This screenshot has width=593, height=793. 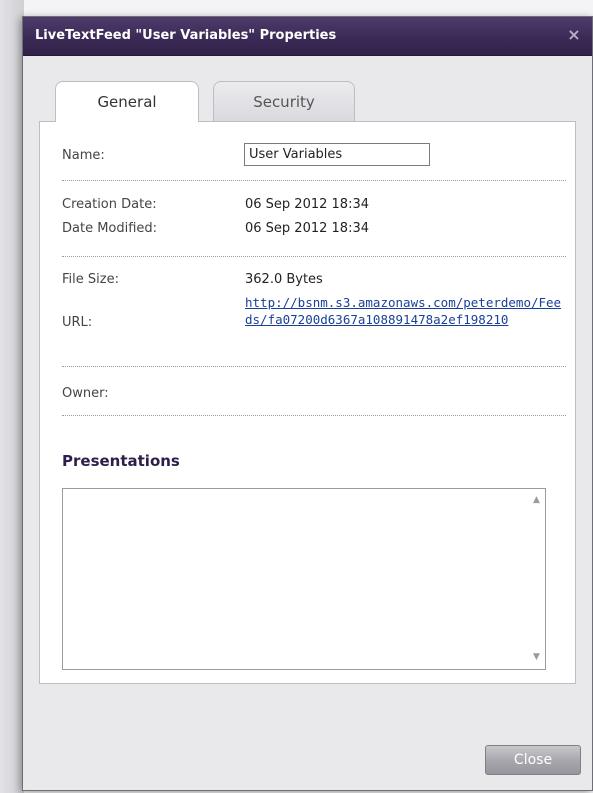 I want to click on tab-general: General, so click(x=127, y=101).